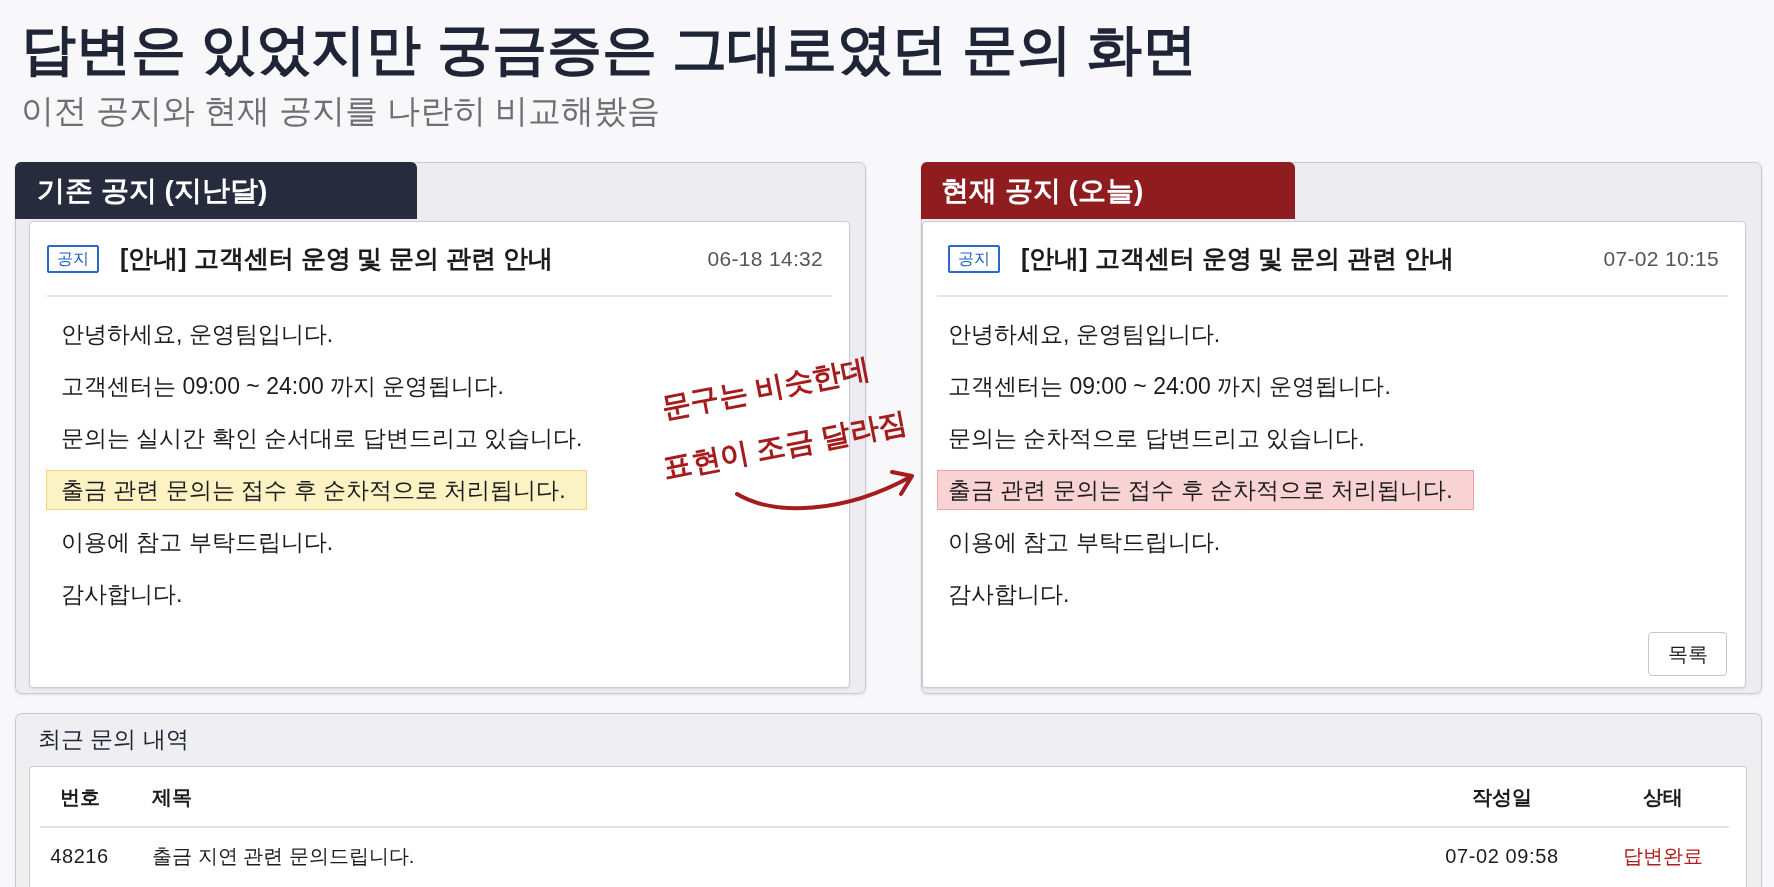  Describe the element at coordinates (1687, 654) in the screenshot. I see `list-button: 목록` at that location.